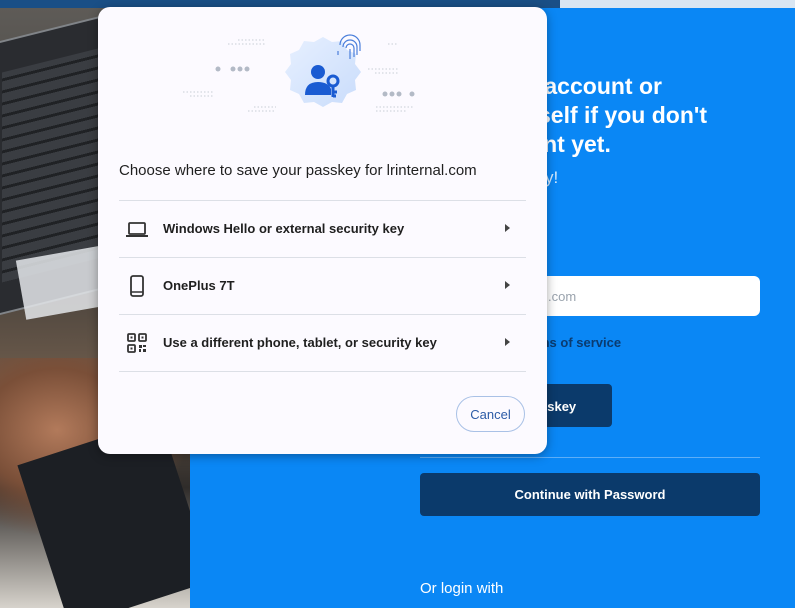  What do you see at coordinates (137, 343) in the screenshot?
I see `qr-code-icon` at bounding box center [137, 343].